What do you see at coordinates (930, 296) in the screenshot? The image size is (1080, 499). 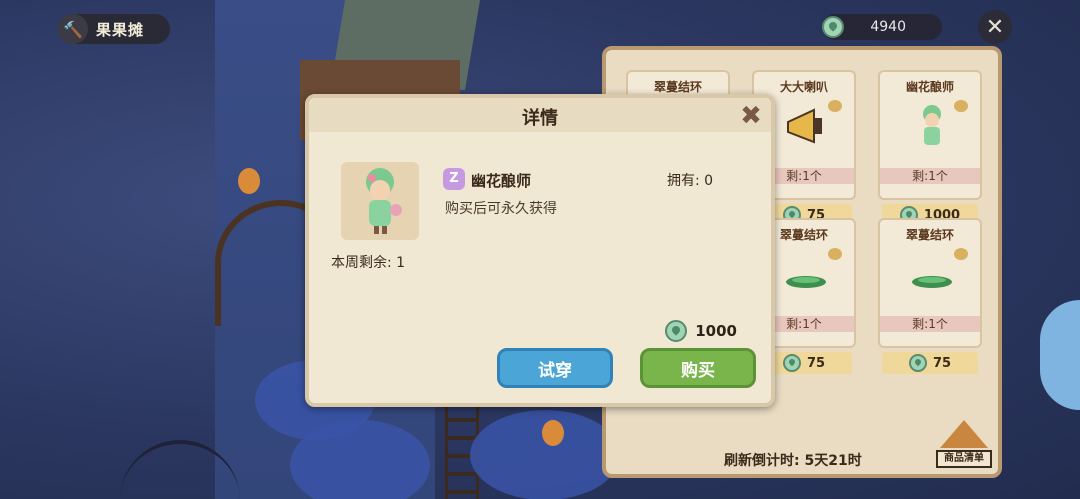 I see `shop-card: 翠蔓结环 剩:1个 75` at bounding box center [930, 296].